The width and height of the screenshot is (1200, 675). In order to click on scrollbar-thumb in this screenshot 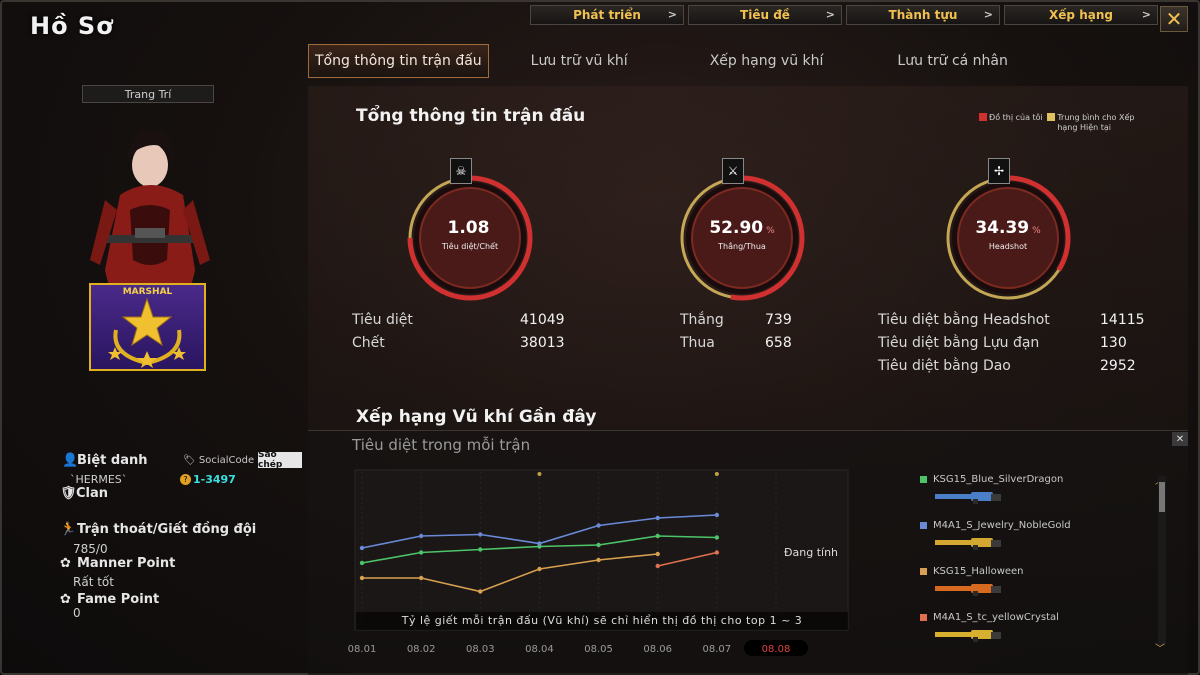, I will do `click(1162, 497)`.